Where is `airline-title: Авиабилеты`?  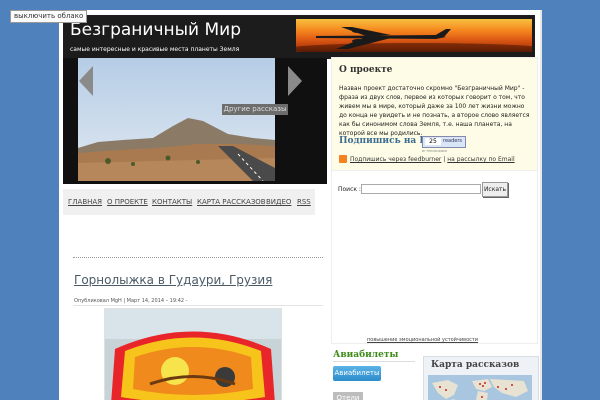
airline-title: Авиабилеты is located at coordinates (366, 355).